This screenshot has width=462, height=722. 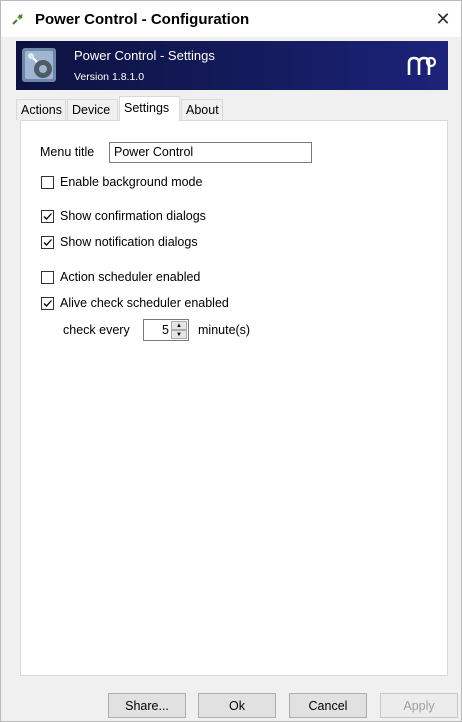 What do you see at coordinates (147, 108) in the screenshot?
I see `tab-label: Settings` at bounding box center [147, 108].